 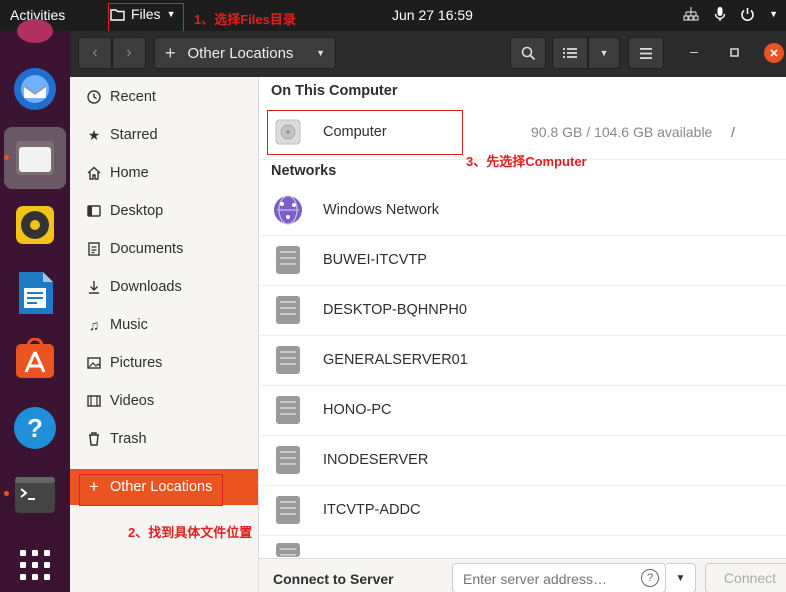 I want to click on sidebar-item-label: Home, so click(x=129, y=173).